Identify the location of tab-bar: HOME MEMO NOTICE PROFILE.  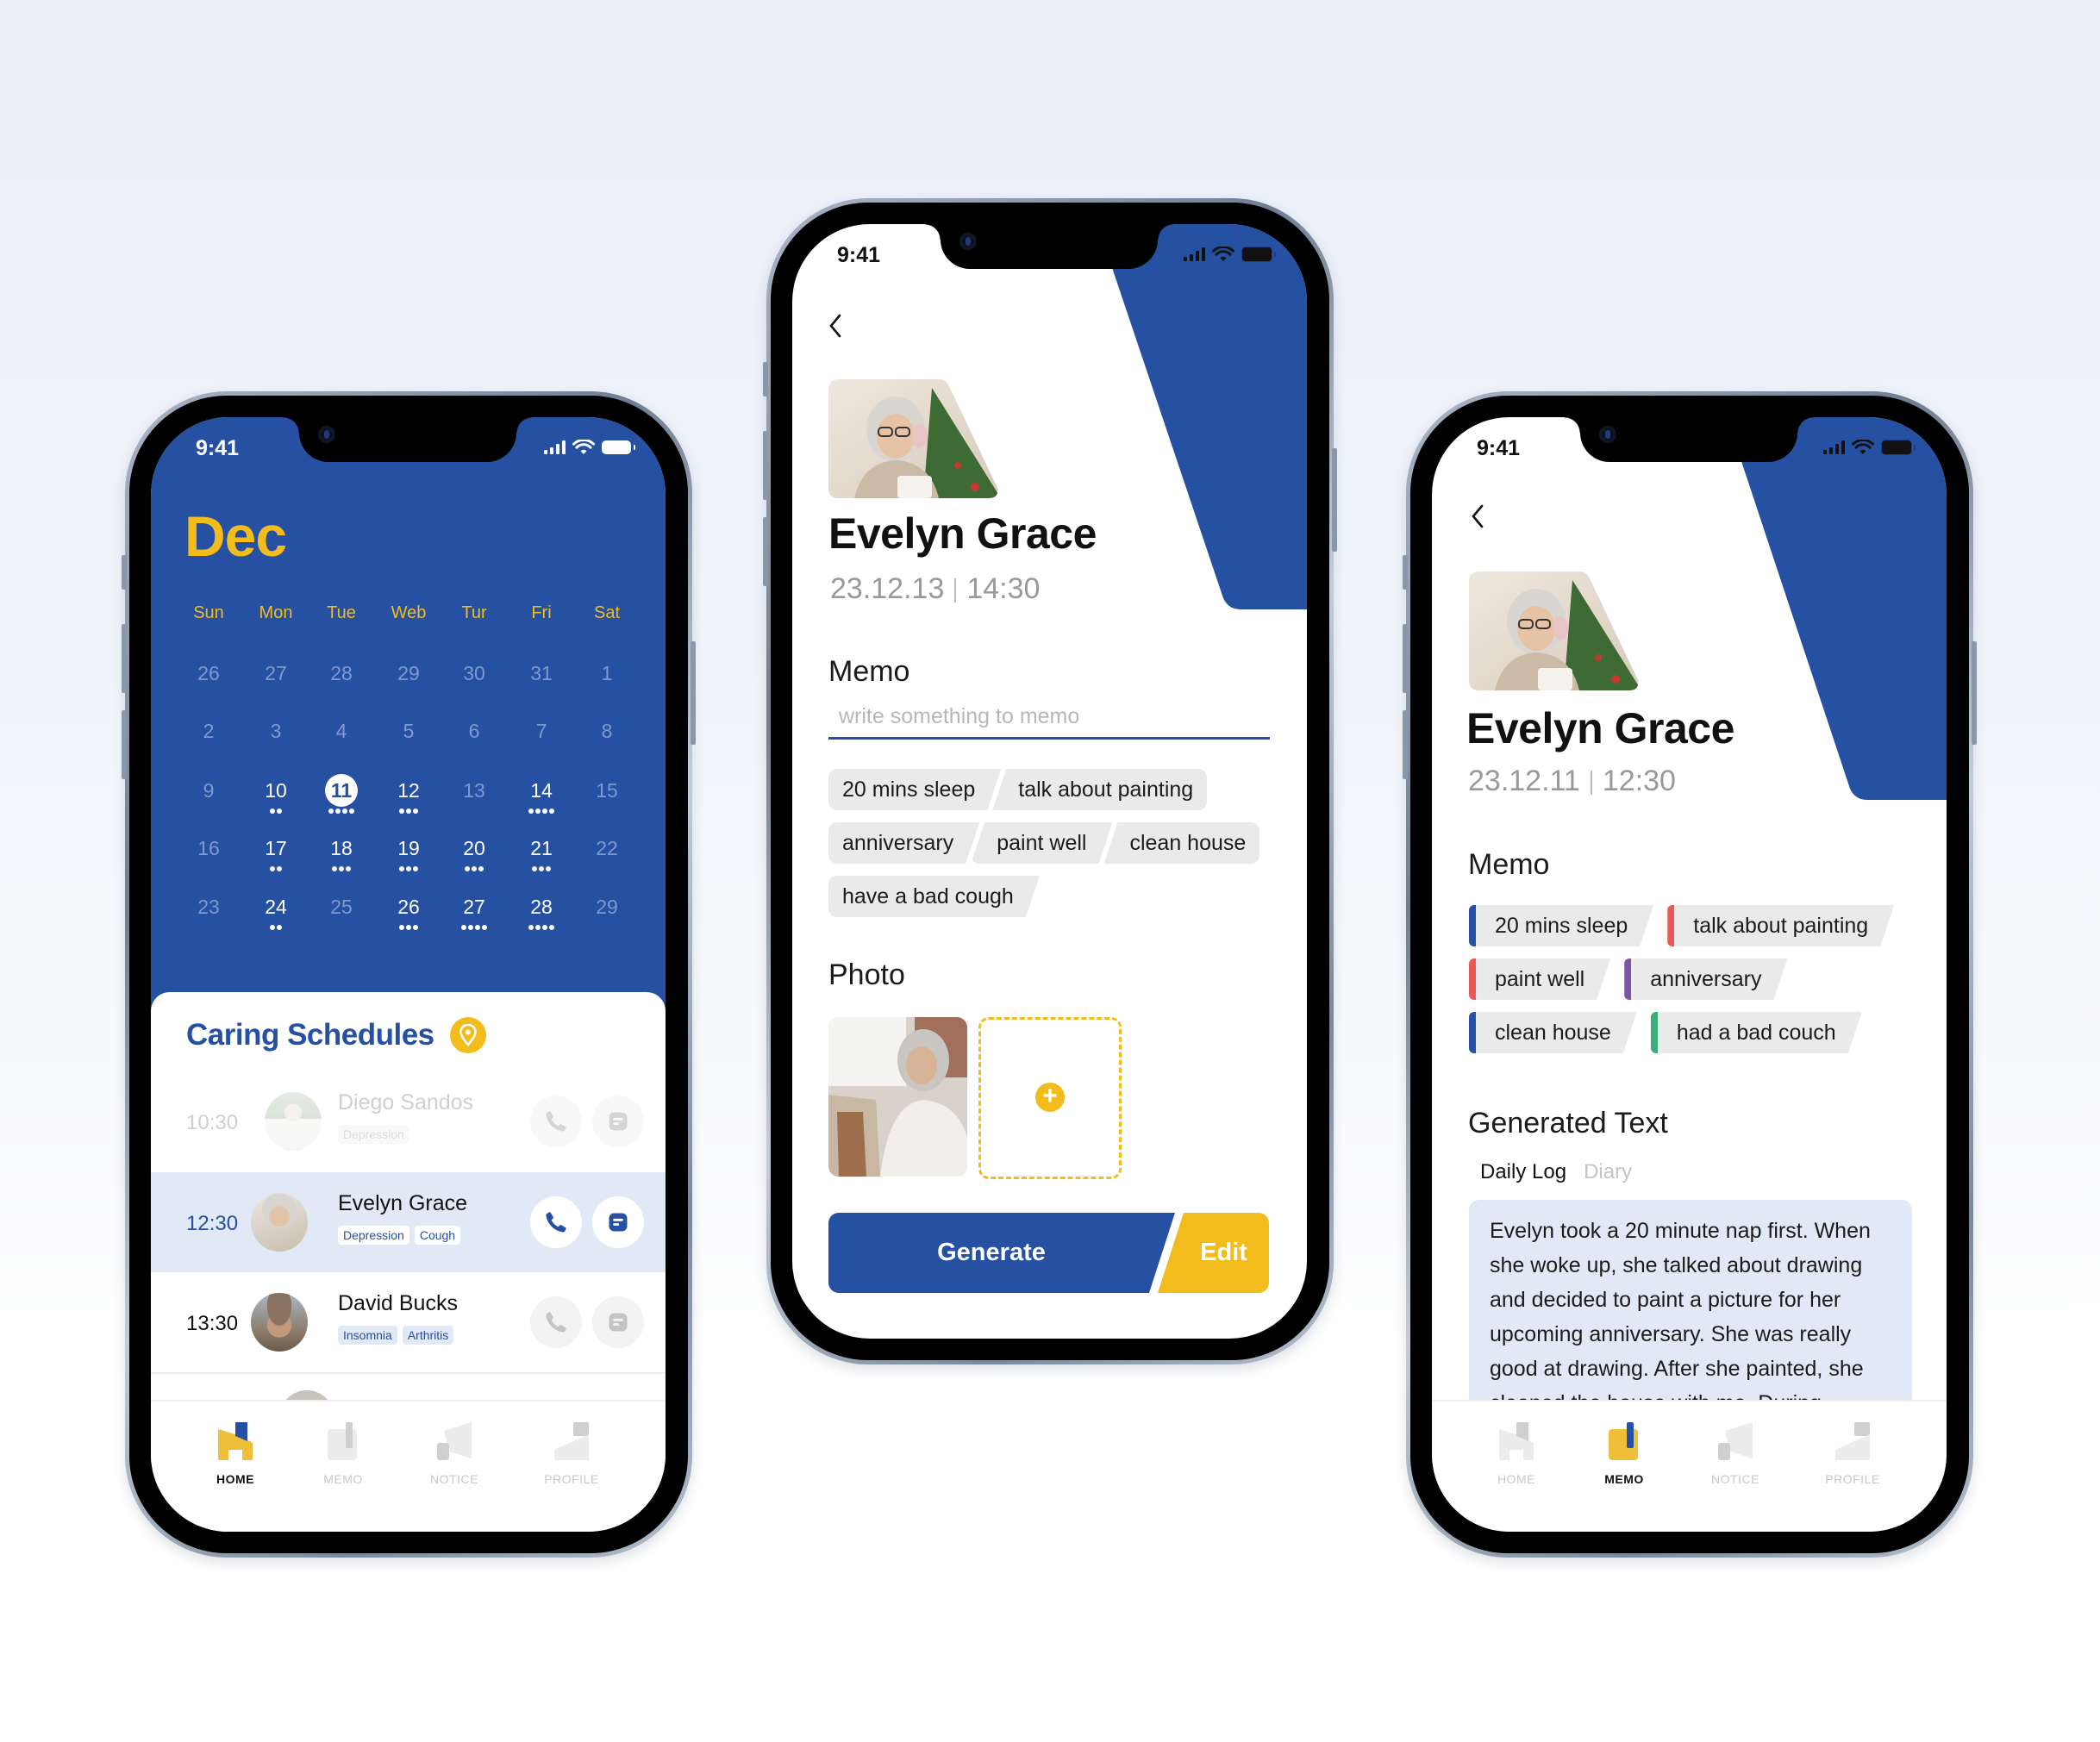
(1689, 1466).